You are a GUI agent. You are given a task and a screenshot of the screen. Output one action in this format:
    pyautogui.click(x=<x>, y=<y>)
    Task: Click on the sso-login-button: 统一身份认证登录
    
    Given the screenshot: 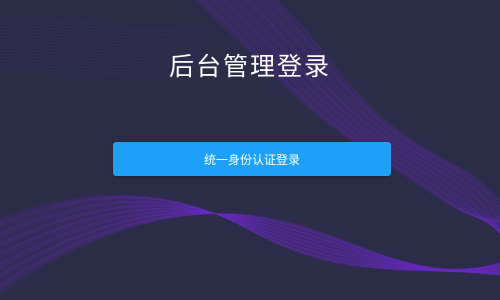 What is the action you would take?
    pyautogui.click(x=252, y=159)
    